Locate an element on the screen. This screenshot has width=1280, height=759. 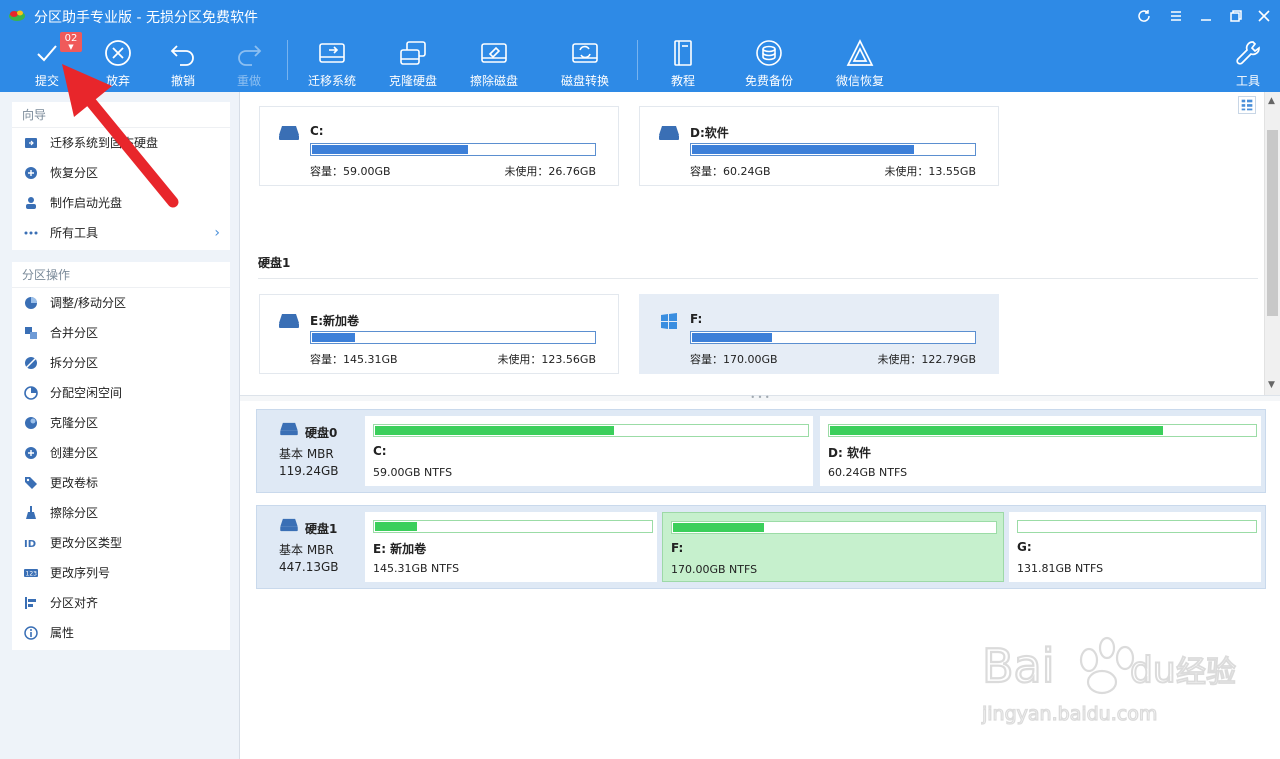
sidebar-item-clone-partition: 克隆分区 is located at coordinates (121, 423).